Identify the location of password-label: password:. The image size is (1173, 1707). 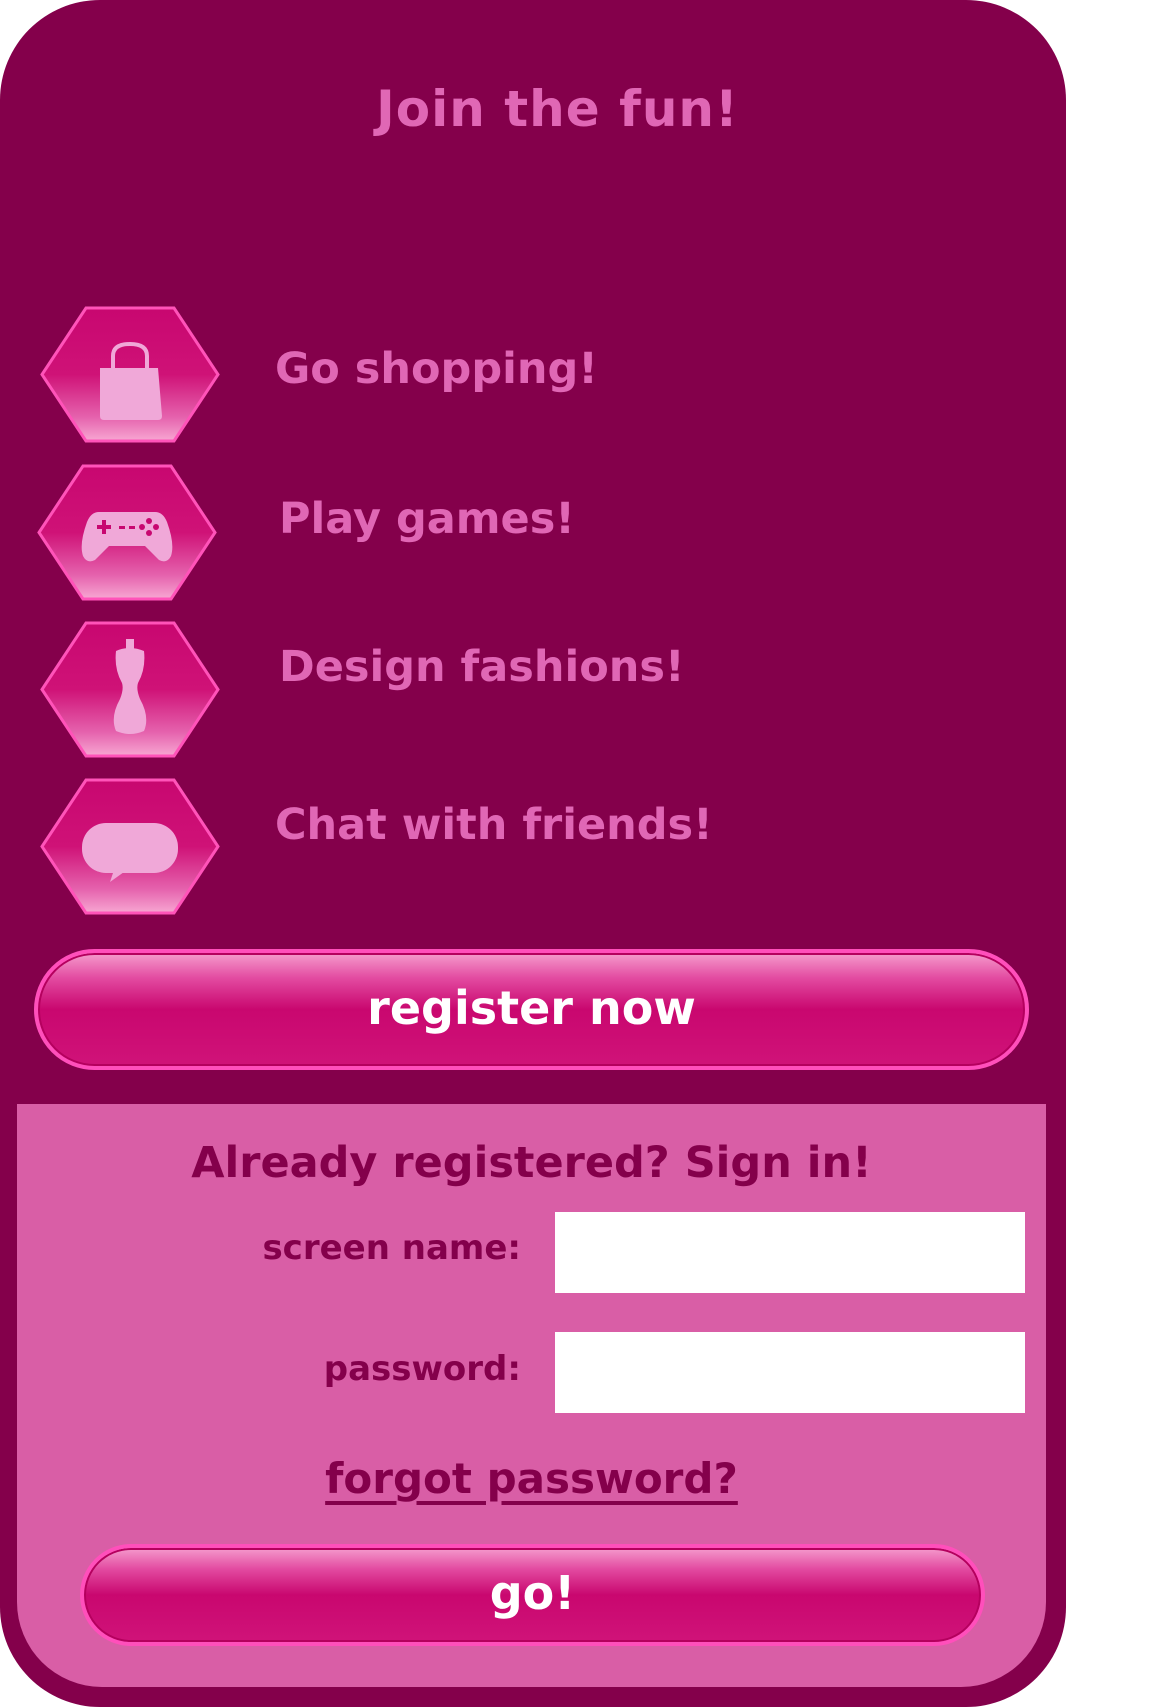
(422, 1369).